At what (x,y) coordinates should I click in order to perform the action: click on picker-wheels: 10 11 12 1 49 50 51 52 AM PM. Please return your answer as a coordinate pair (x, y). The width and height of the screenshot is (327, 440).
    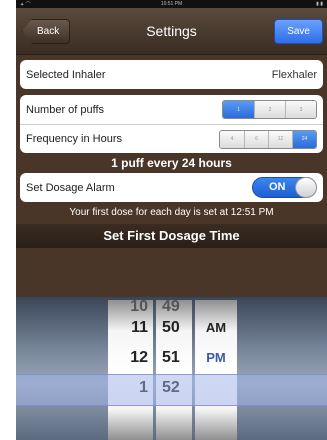
    Looking at the image, I should click on (172, 369).